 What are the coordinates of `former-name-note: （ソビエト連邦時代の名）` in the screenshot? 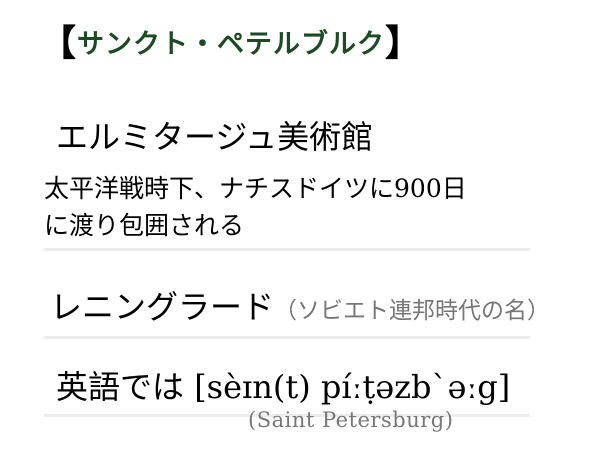 It's located at (412, 311).